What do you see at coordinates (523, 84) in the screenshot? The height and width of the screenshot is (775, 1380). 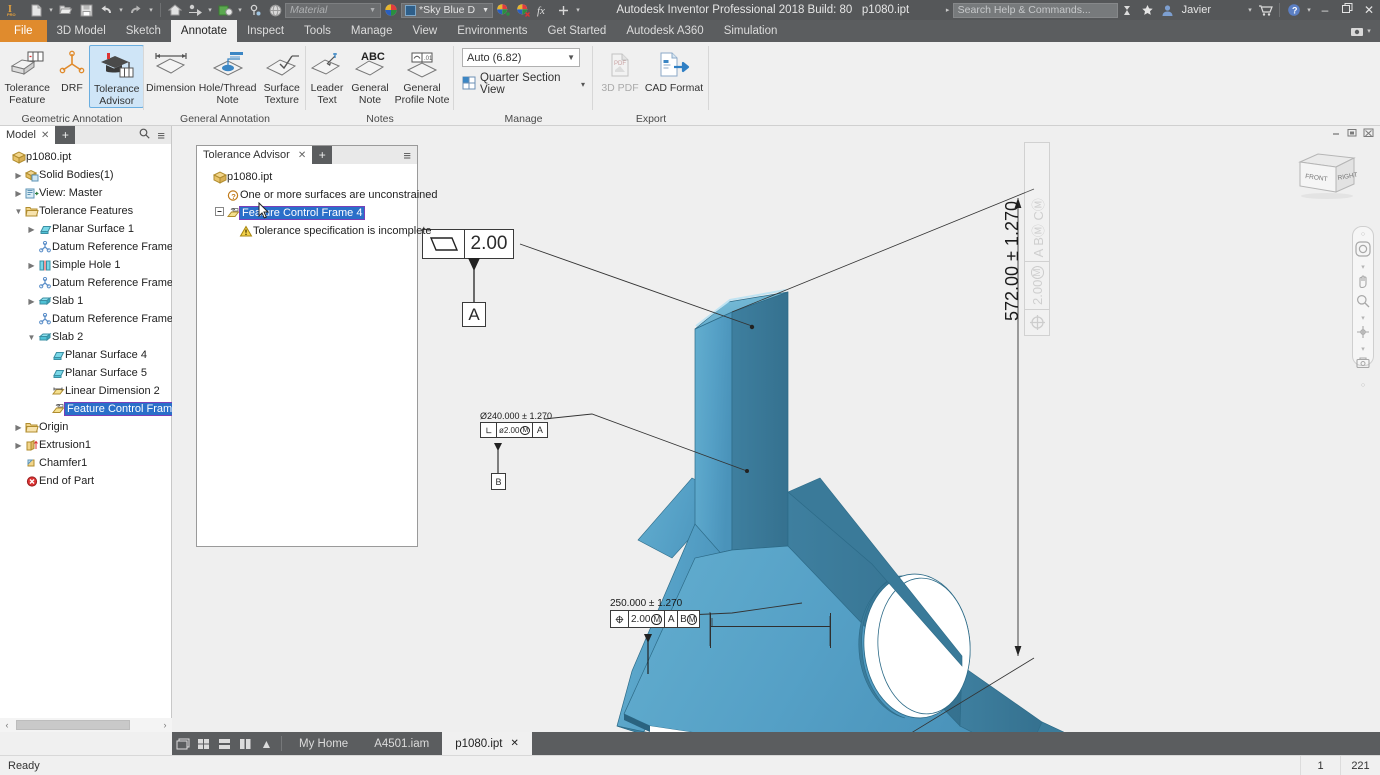 I see `quarter-section-view-button: Quarter Section View ▾` at bounding box center [523, 84].